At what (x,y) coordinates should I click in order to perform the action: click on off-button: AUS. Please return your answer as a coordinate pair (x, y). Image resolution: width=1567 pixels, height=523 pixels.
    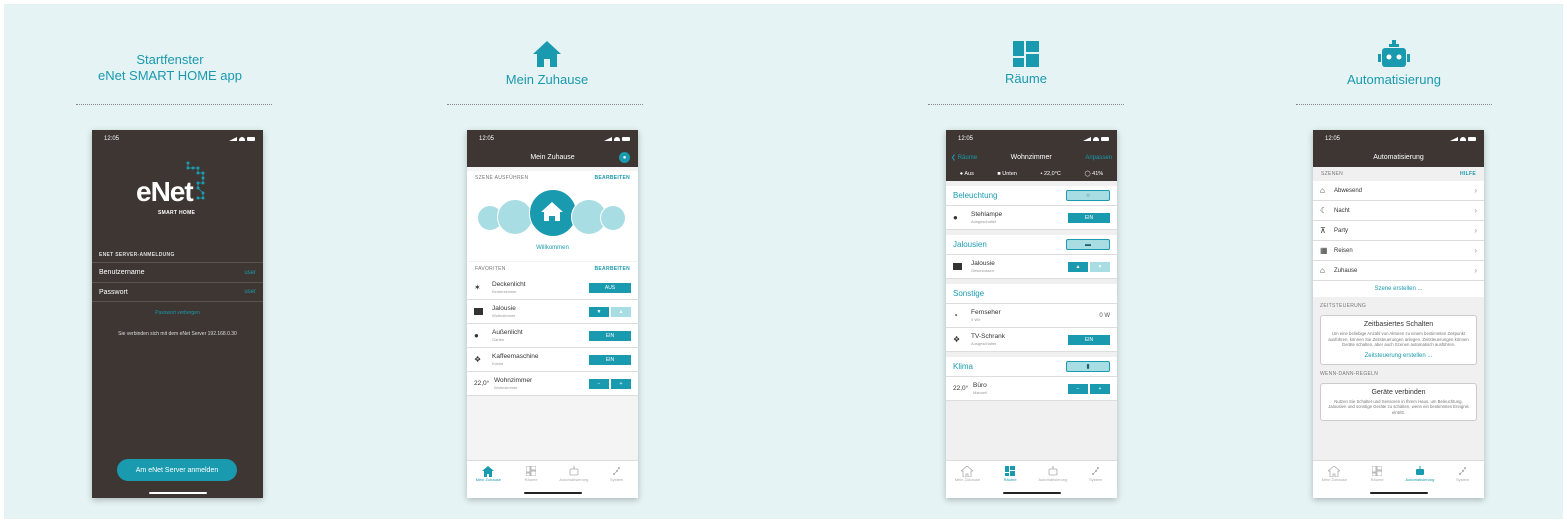
    Looking at the image, I should click on (610, 287).